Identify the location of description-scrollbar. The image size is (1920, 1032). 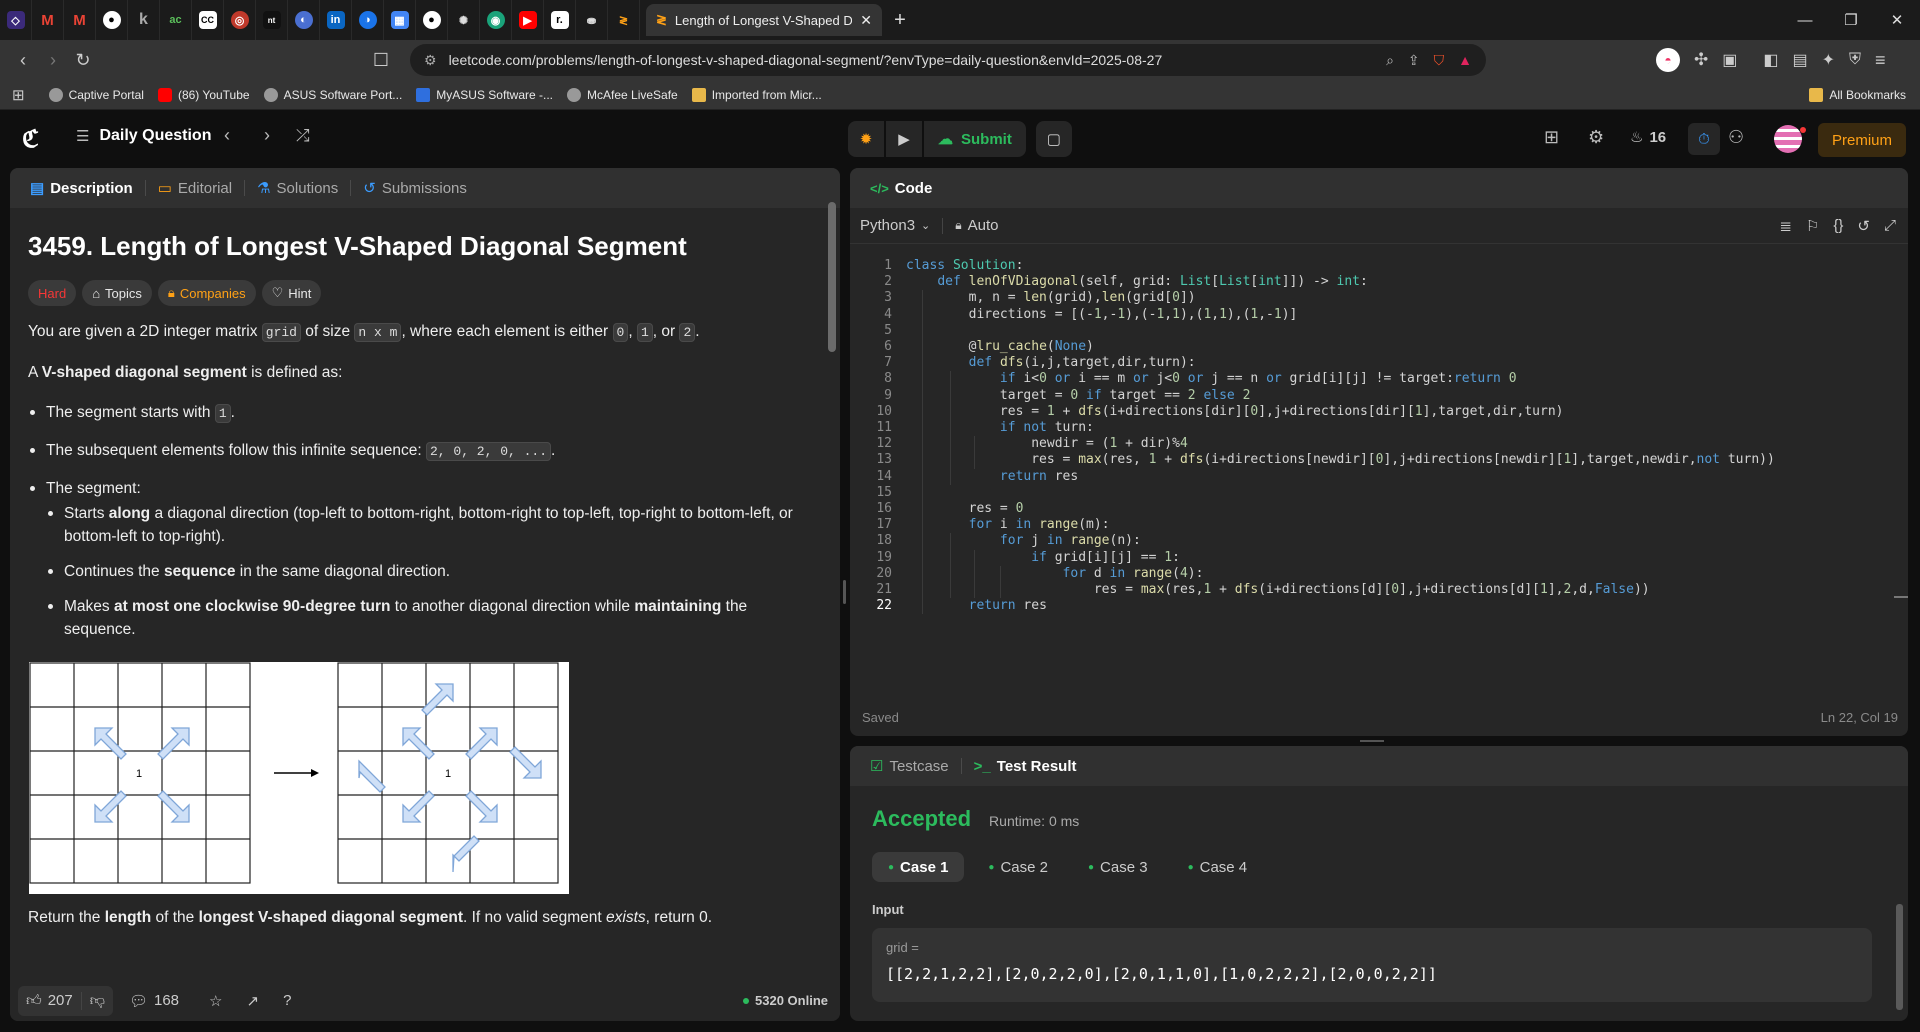
(832, 578).